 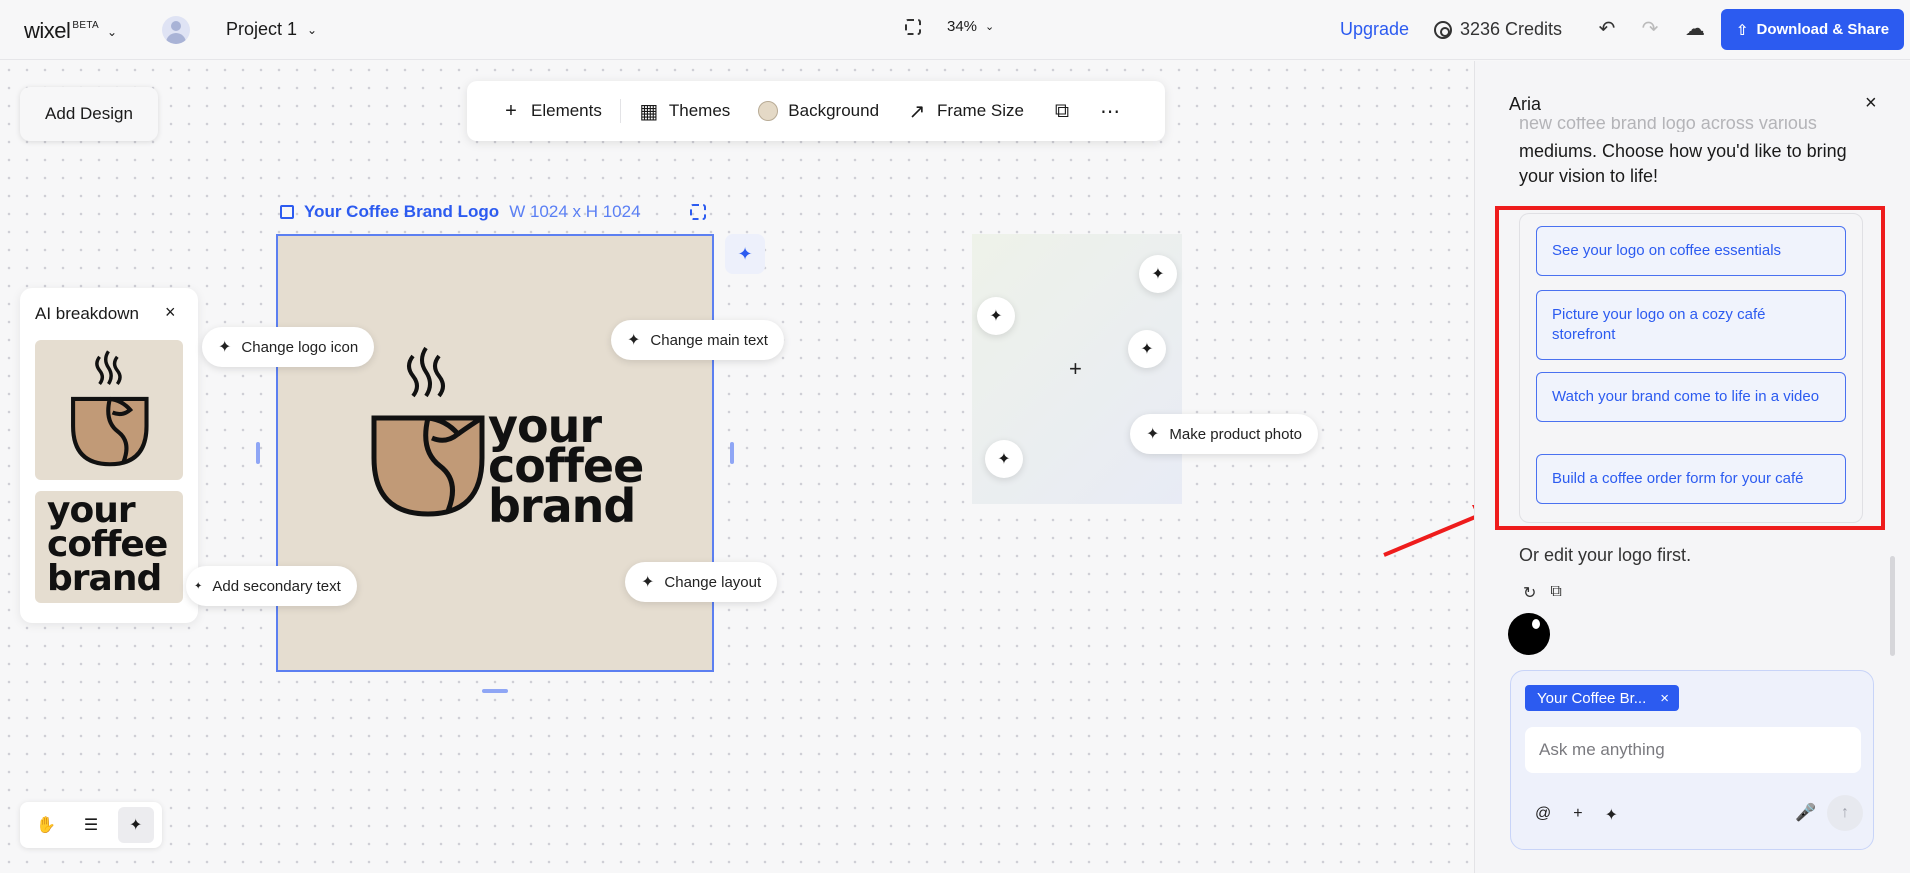 I want to click on canvas-tool-switcher: ✋ ☰ ✦, so click(x=91, y=825).